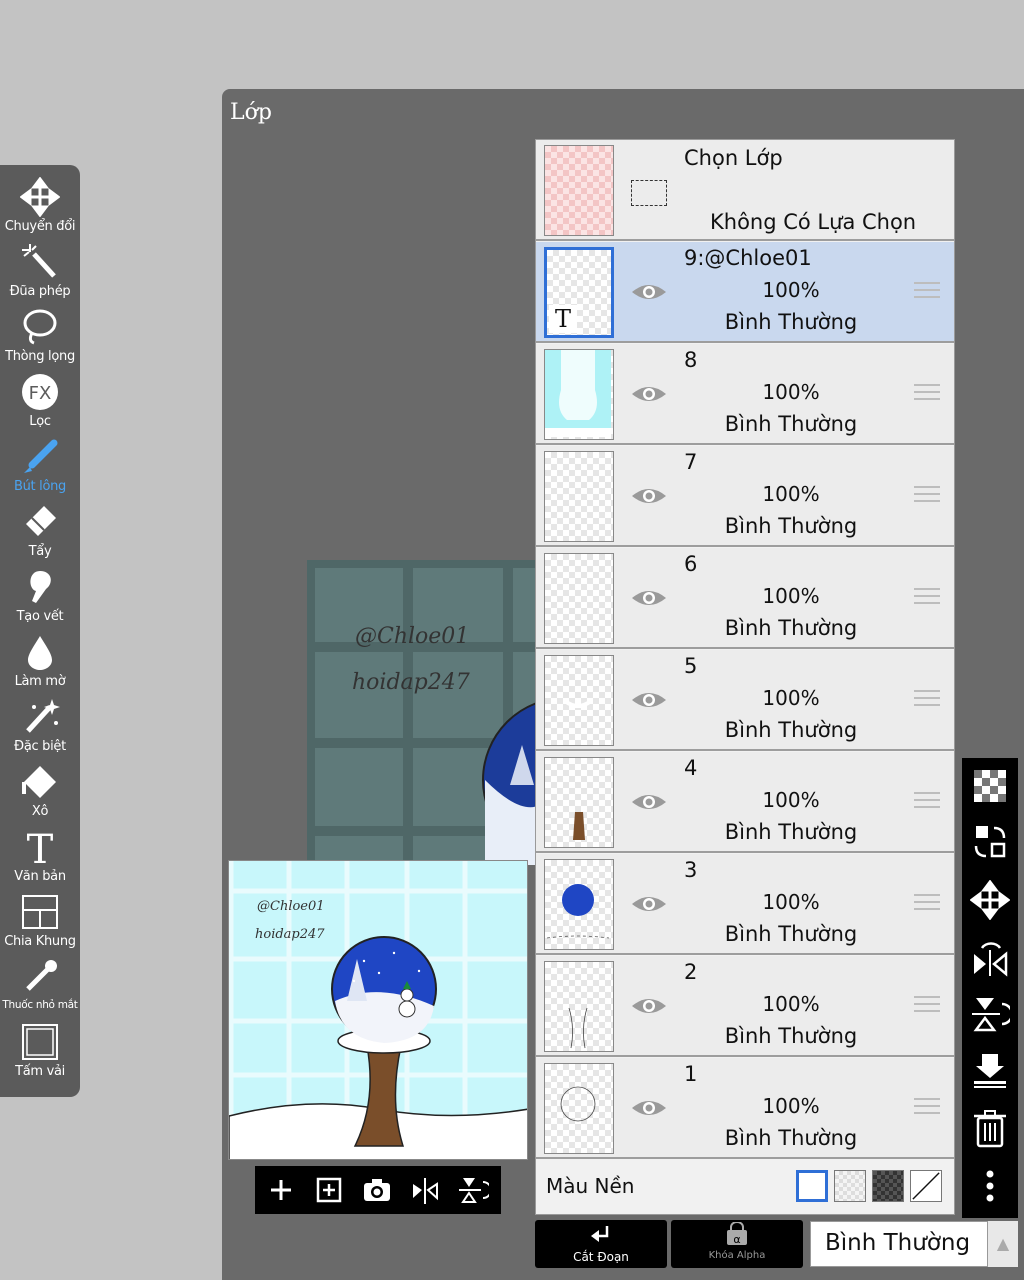  I want to click on tool-magic-wand: Đũa phép, so click(40, 272).